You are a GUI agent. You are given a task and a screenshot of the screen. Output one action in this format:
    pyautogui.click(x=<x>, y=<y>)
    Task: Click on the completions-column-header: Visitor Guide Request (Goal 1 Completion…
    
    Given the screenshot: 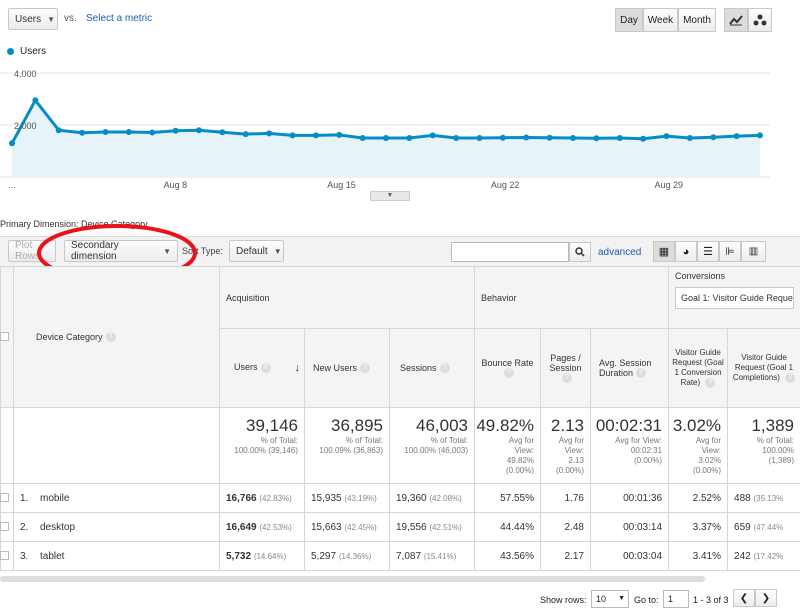 What is the action you would take?
    pyautogui.click(x=763, y=368)
    